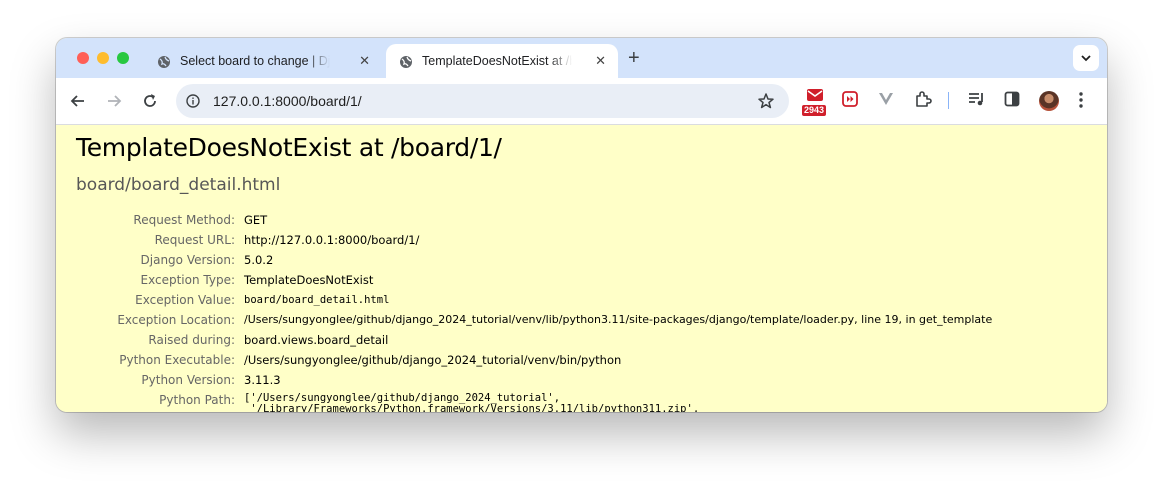 The width and height of the screenshot is (1163, 487). I want to click on meta-key: Python Version:, so click(188, 380).